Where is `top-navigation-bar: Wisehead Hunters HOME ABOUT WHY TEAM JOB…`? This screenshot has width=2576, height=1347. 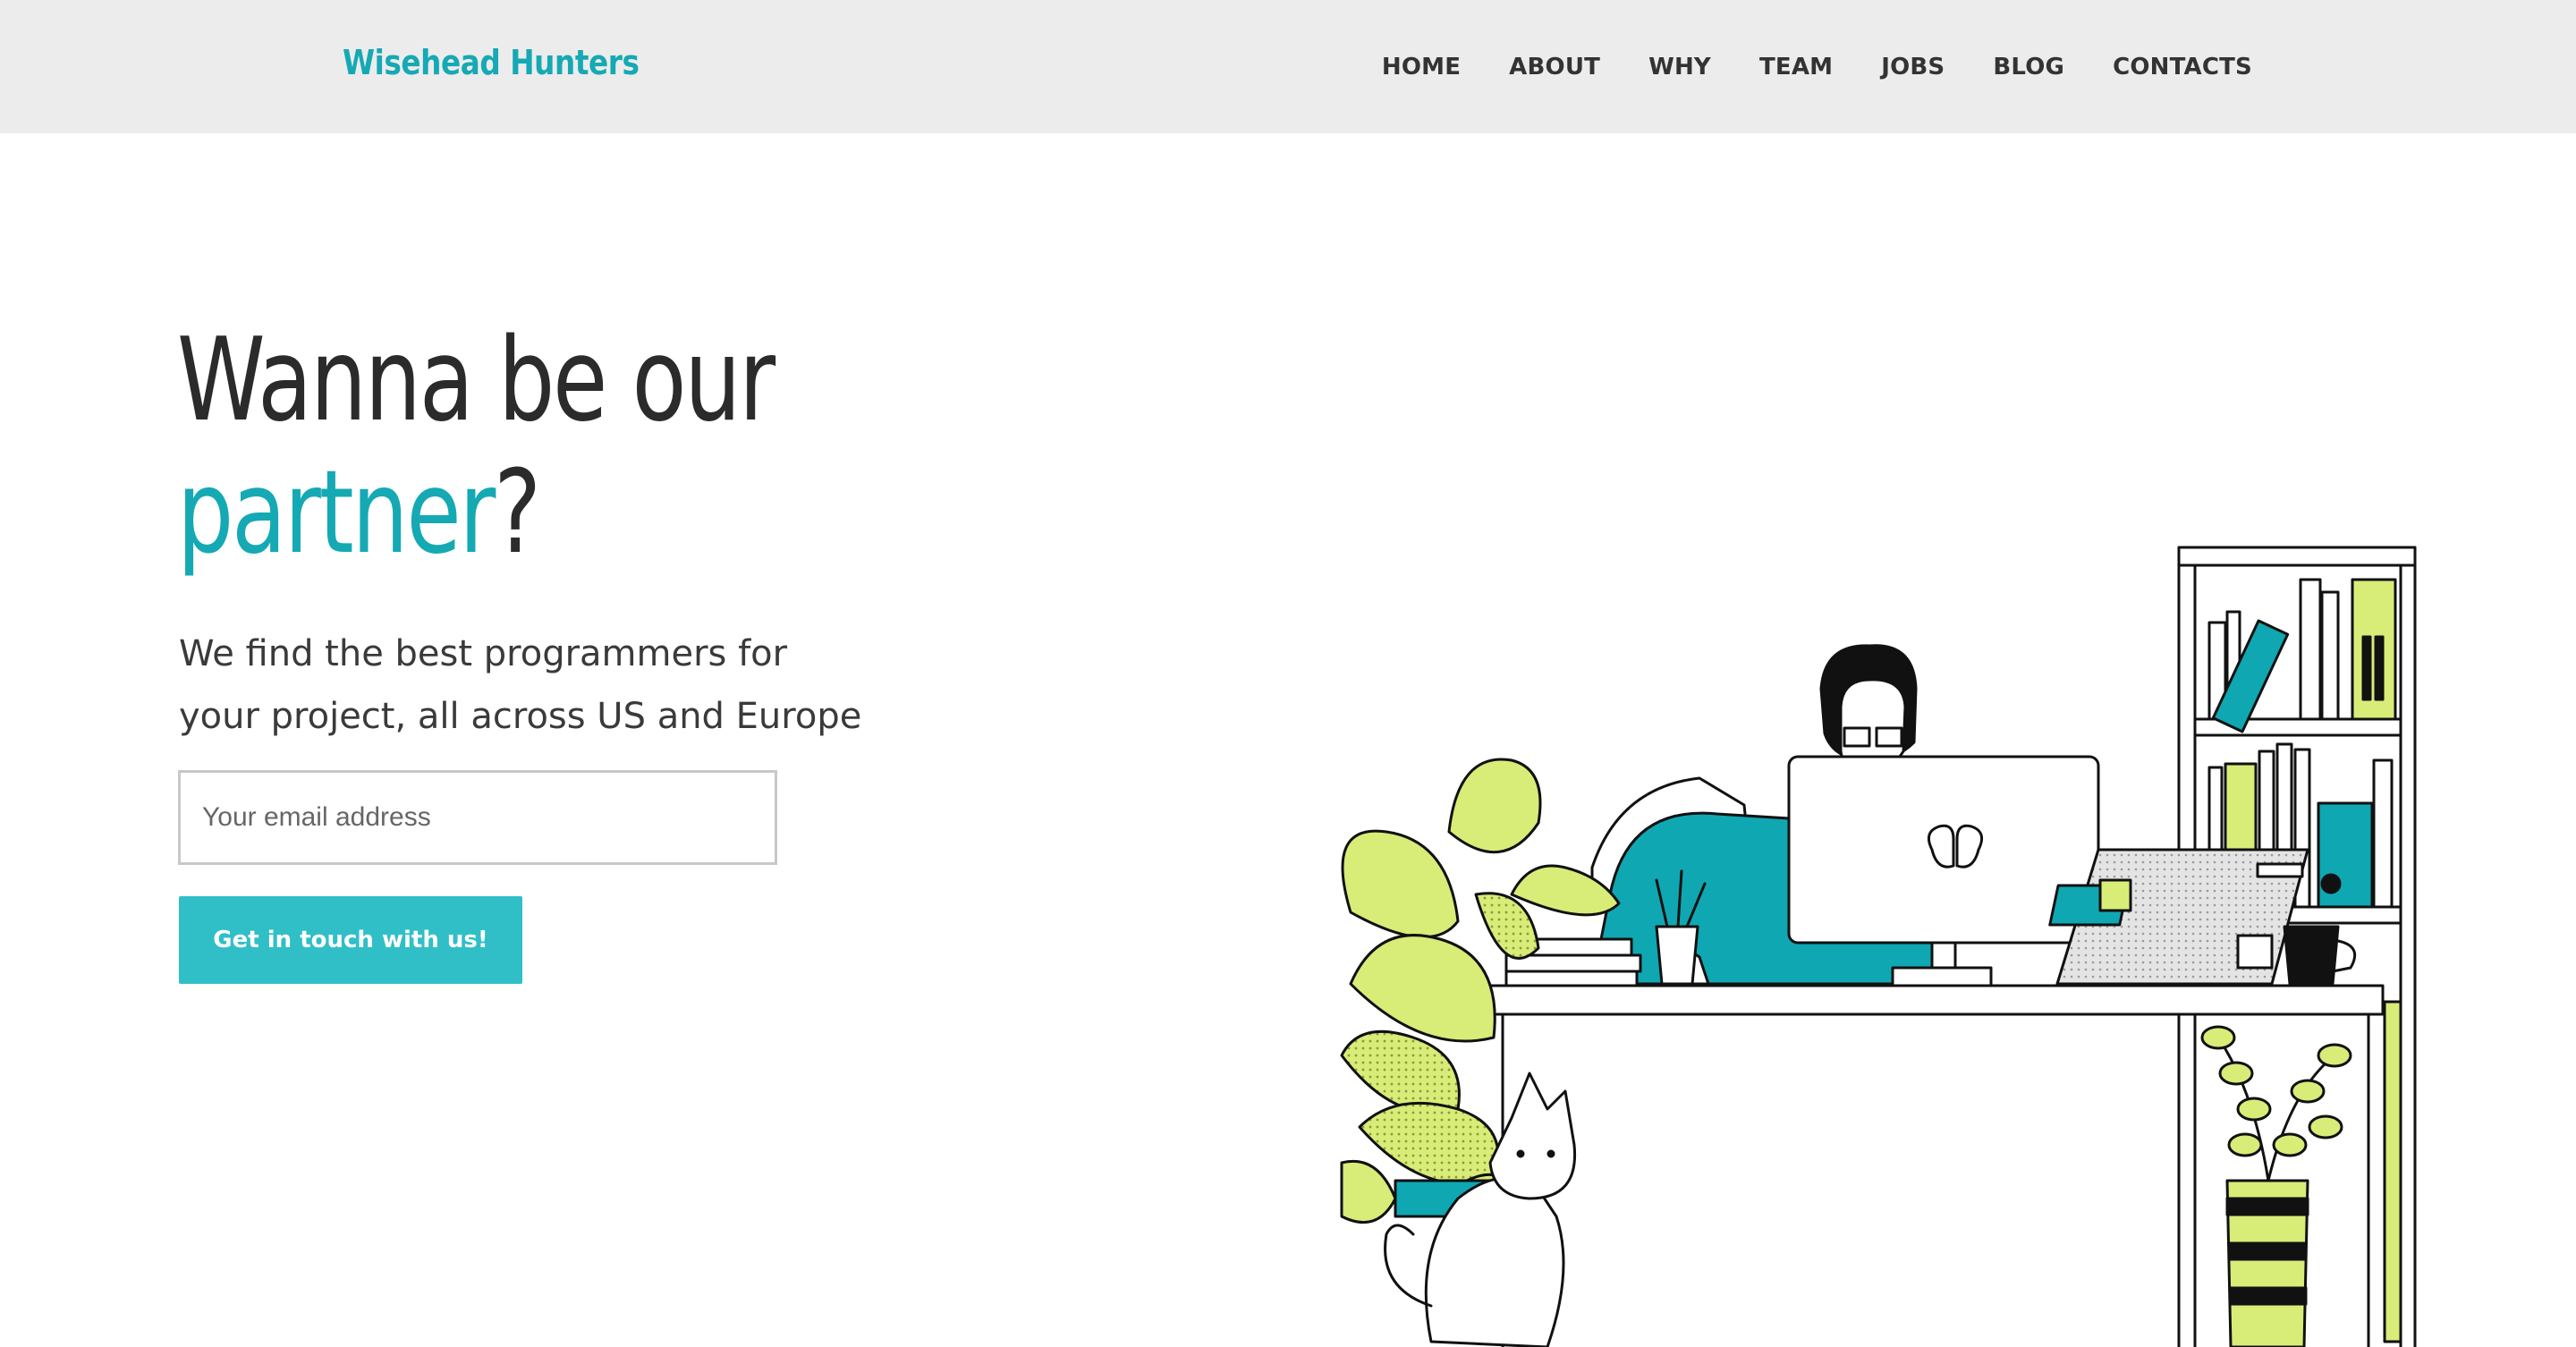 top-navigation-bar: Wisehead Hunters HOME ABOUT WHY TEAM JOB… is located at coordinates (1288, 66).